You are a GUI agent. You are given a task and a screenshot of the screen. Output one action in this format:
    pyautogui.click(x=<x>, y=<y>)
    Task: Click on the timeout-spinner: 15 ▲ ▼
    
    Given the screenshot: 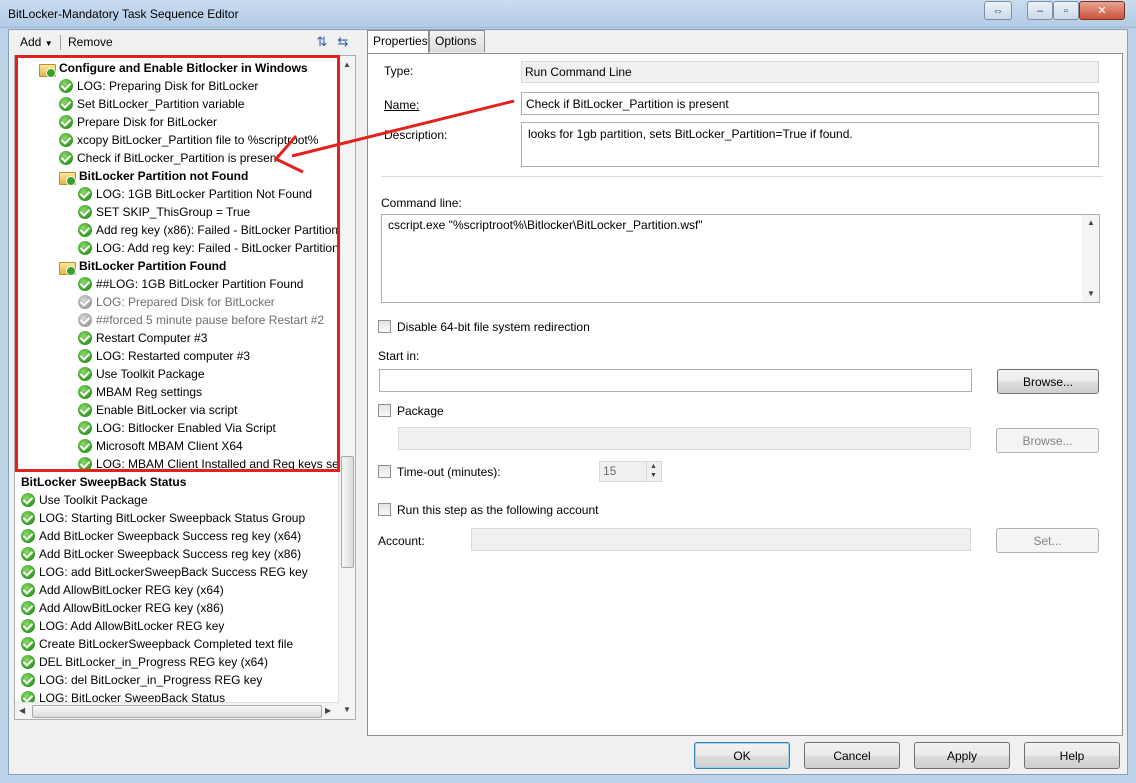 What is the action you would take?
    pyautogui.click(x=630, y=471)
    